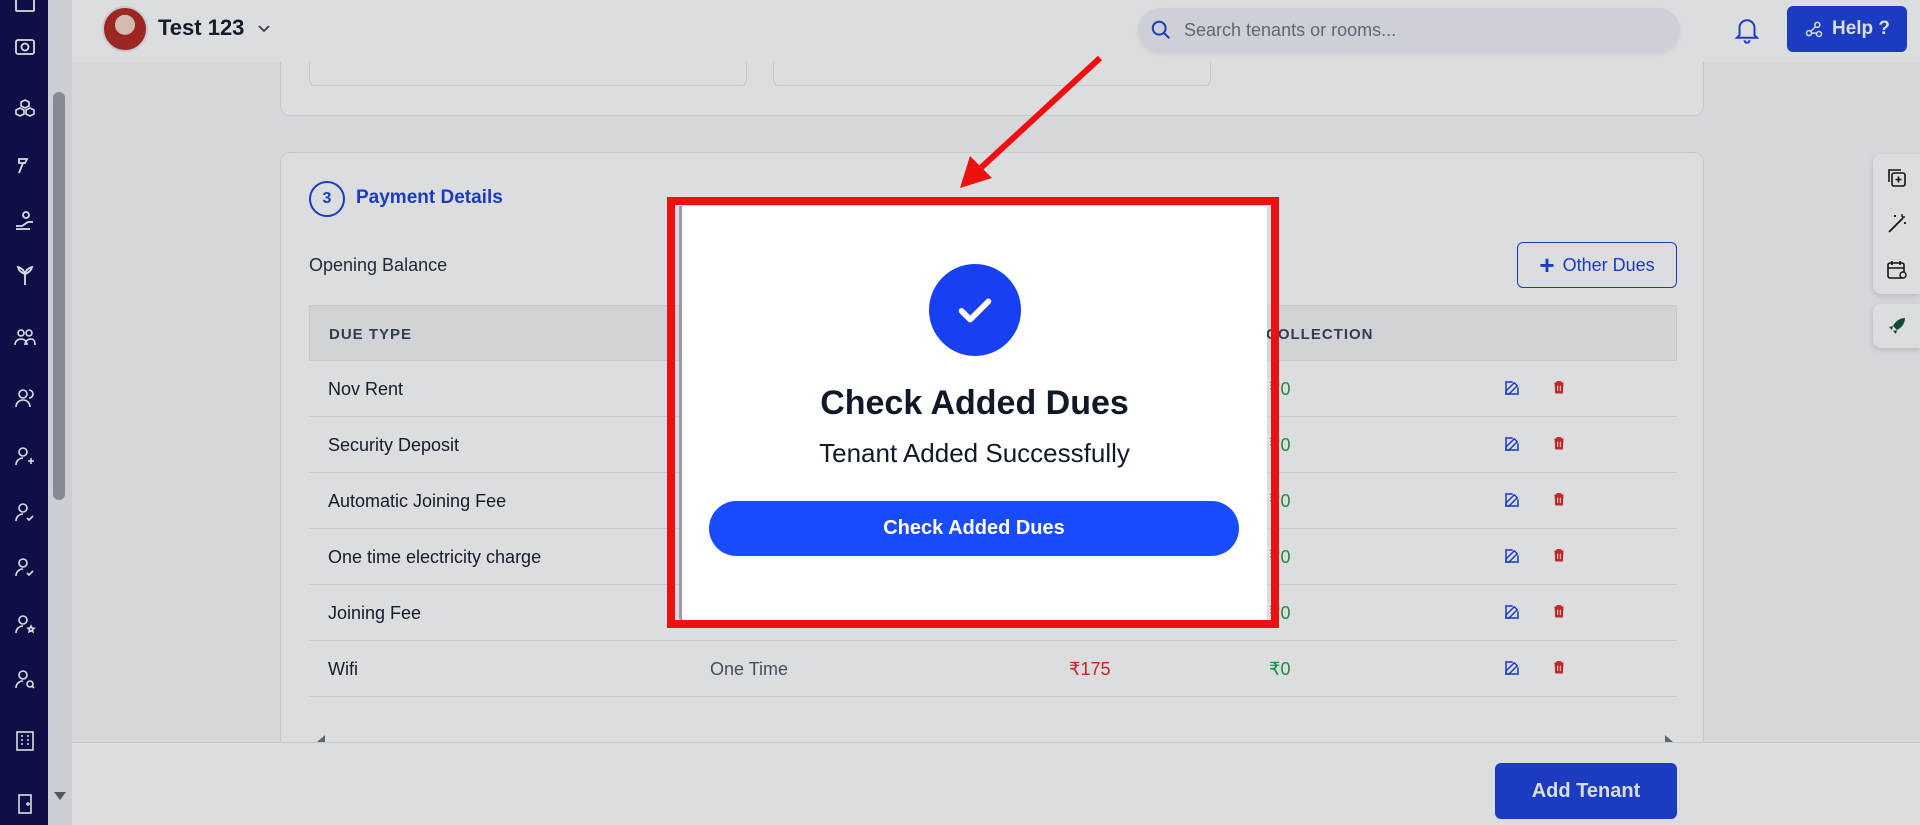  I want to click on success-check-icon, so click(975, 310).